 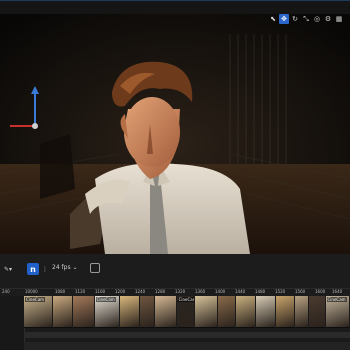 I want to click on ruler-tick: 1120, so click(x=80, y=291).